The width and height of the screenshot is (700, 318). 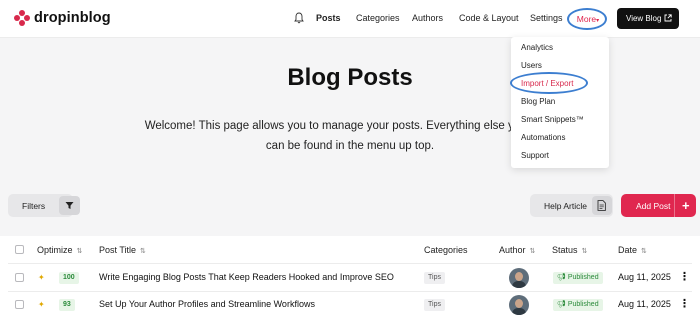 What do you see at coordinates (122, 250) in the screenshot?
I see `column-header-post-title: Post Title ⇅` at bounding box center [122, 250].